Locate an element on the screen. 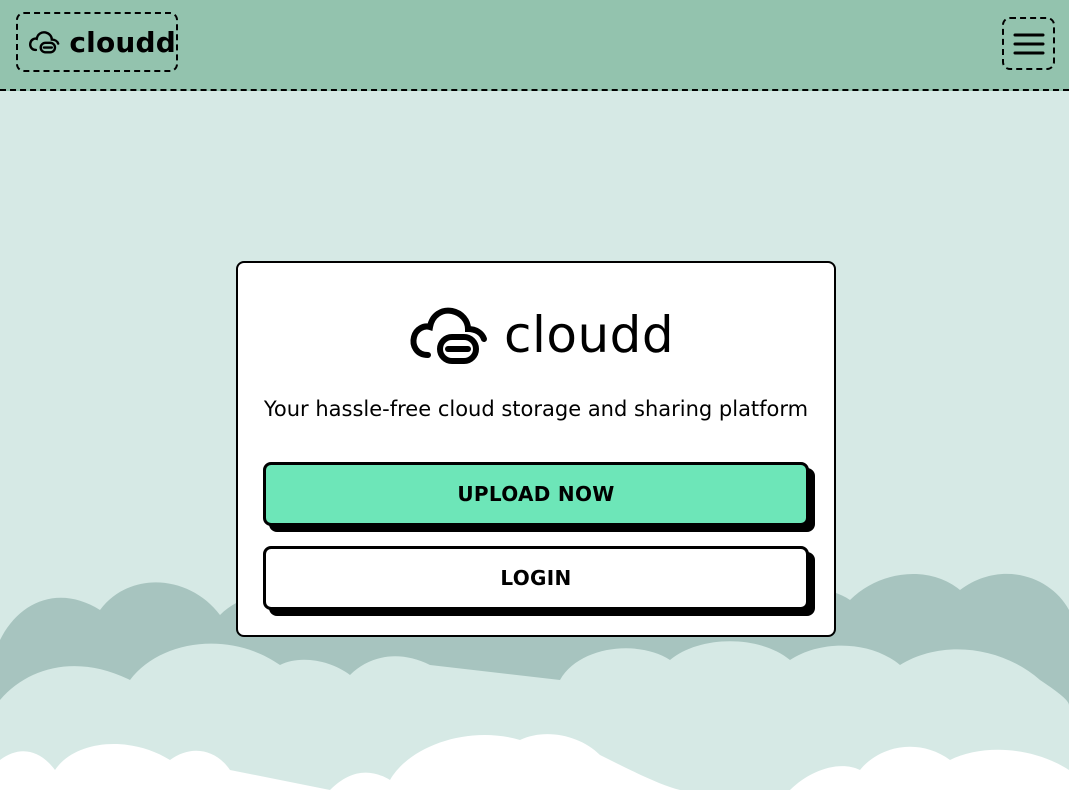  menu-button is located at coordinates (1028, 43).